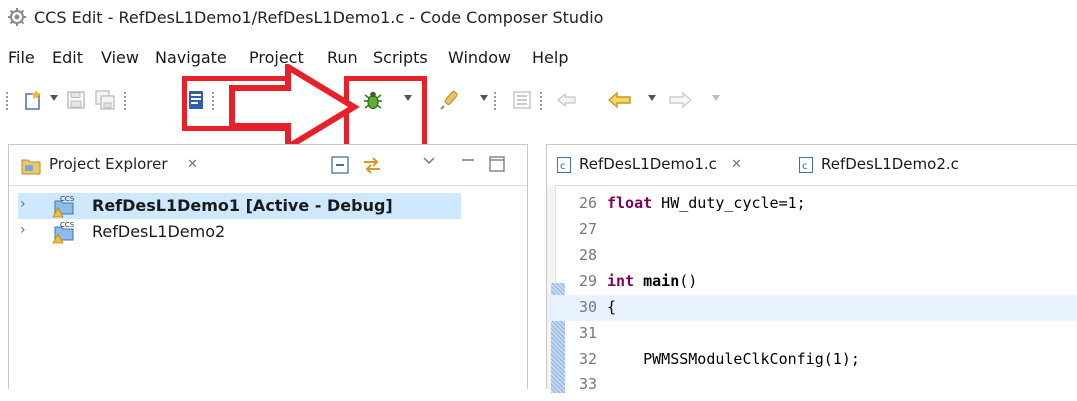 Image resolution: width=1077 pixels, height=401 pixels. What do you see at coordinates (620, 100) in the screenshot?
I see `navigate-back-arrow-icon` at bounding box center [620, 100].